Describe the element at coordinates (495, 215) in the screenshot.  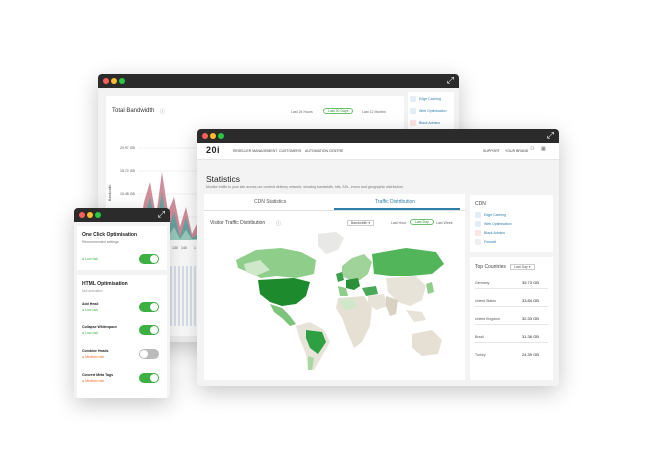
I see `cdn-item-edge-caching: Edge Caching` at that location.